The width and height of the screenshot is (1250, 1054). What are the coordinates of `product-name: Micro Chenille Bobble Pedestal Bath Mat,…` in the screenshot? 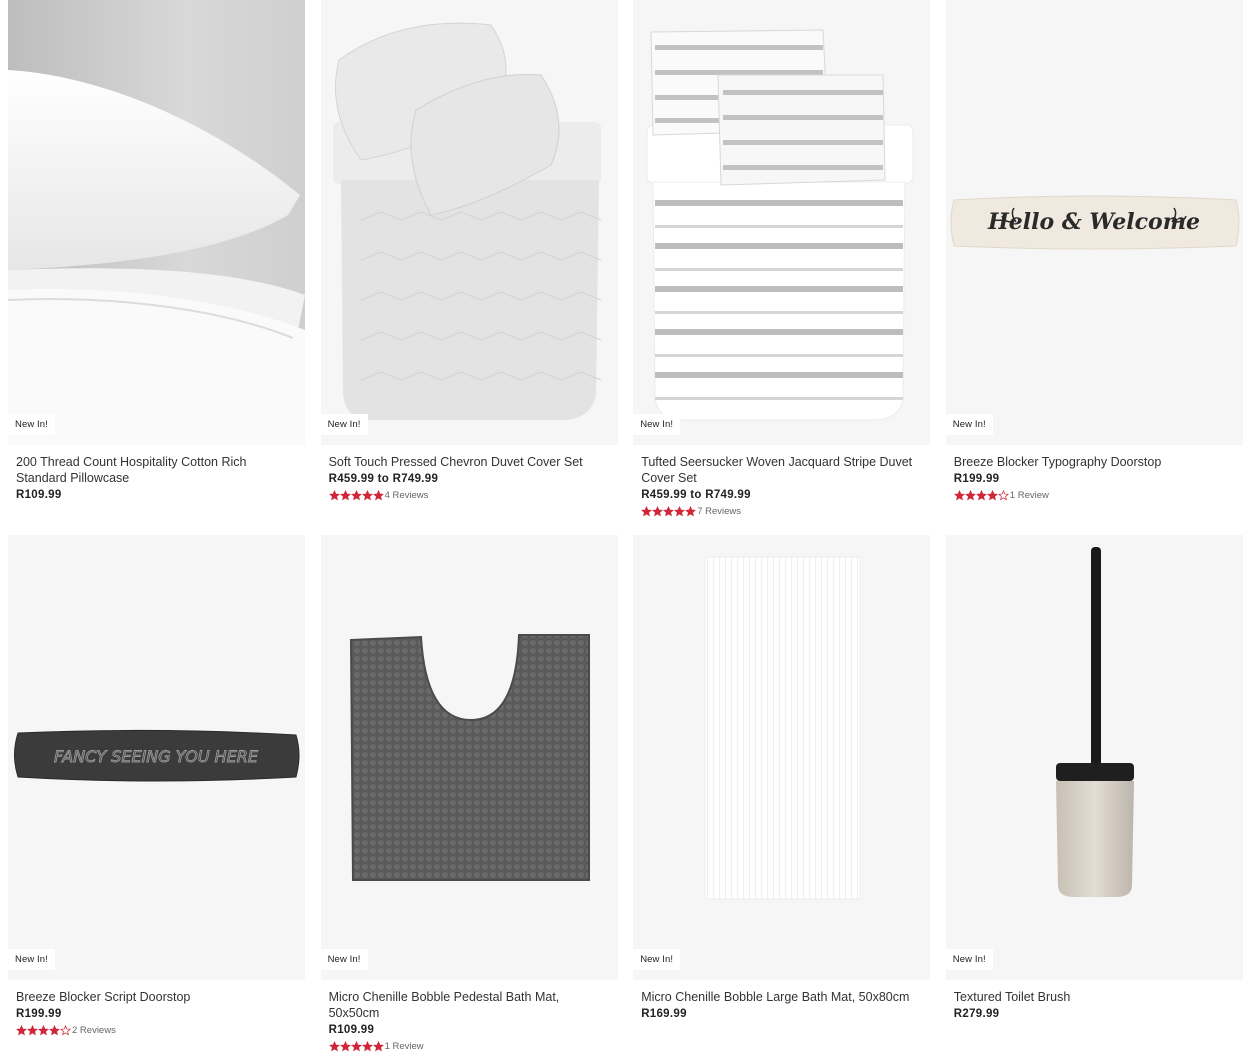 It's located at (469, 1005).